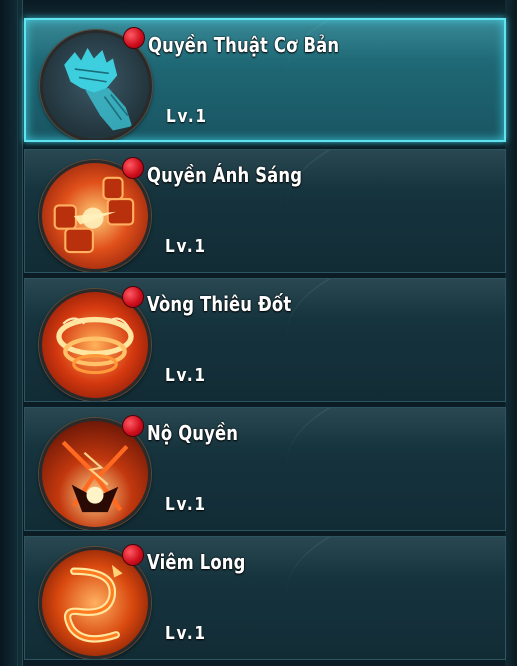 The width and height of the screenshot is (517, 666). What do you see at coordinates (219, 304) in the screenshot?
I see `skill-name: Vòng Thiêu Đốt` at bounding box center [219, 304].